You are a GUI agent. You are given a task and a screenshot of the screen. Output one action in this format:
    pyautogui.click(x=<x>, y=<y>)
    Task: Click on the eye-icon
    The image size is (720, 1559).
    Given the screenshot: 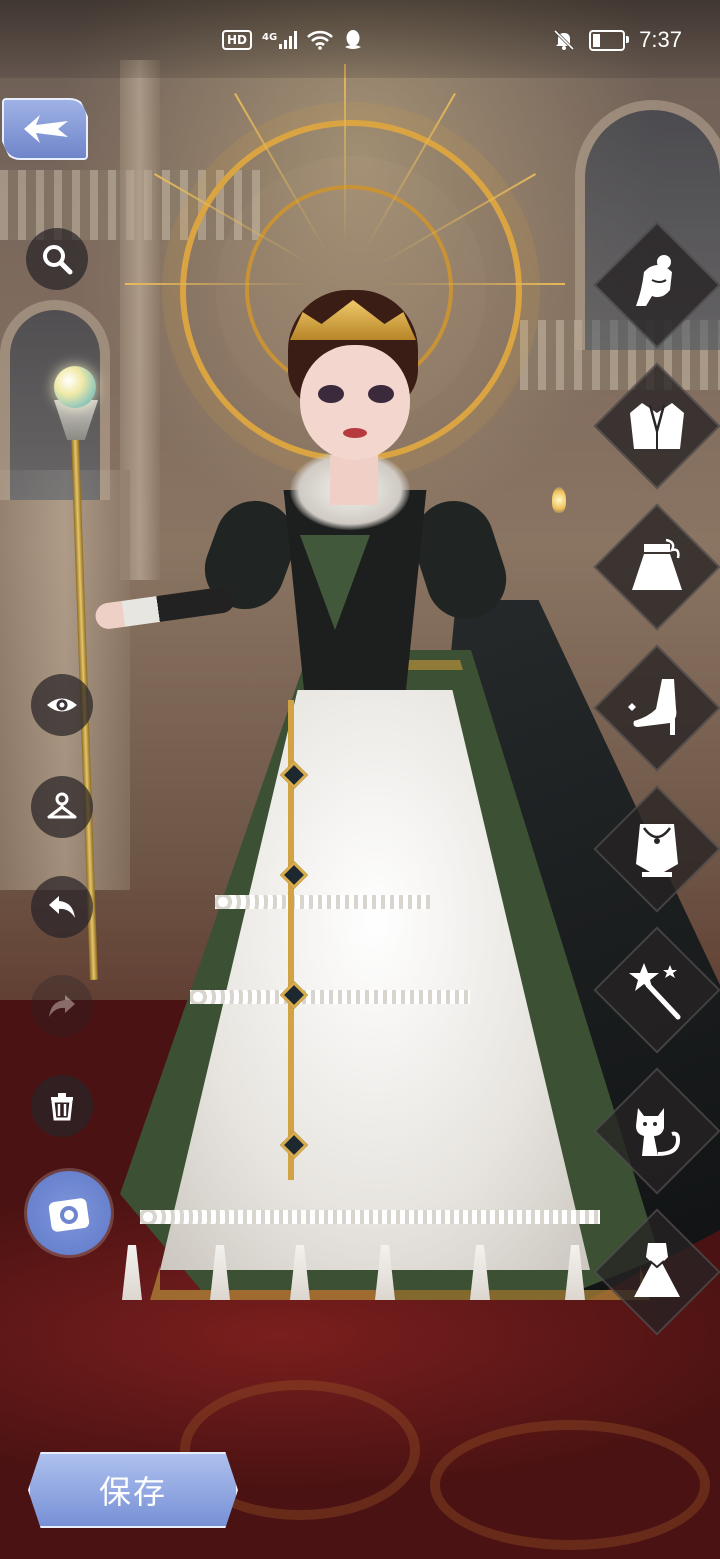 What is the action you would take?
    pyautogui.click(x=62, y=705)
    